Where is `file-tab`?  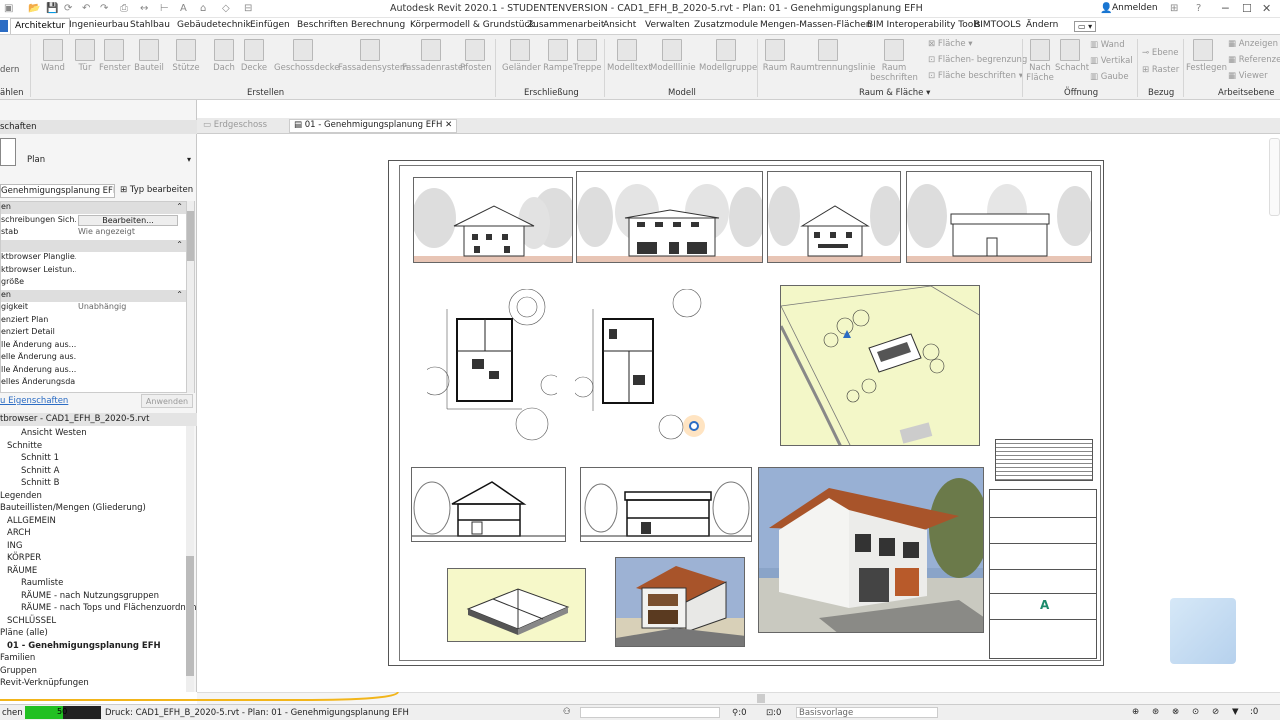
file-tab is located at coordinates (4, 26).